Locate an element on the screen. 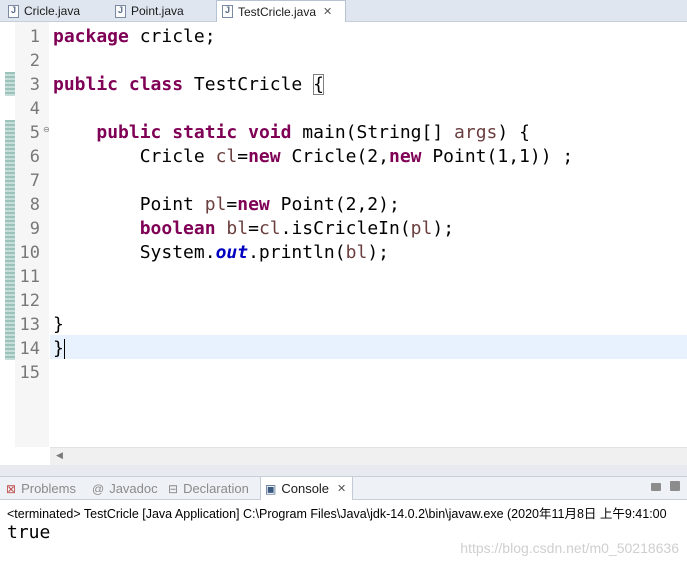 This screenshot has height=567, width=687. line-number: 10 is located at coordinates (29, 253).